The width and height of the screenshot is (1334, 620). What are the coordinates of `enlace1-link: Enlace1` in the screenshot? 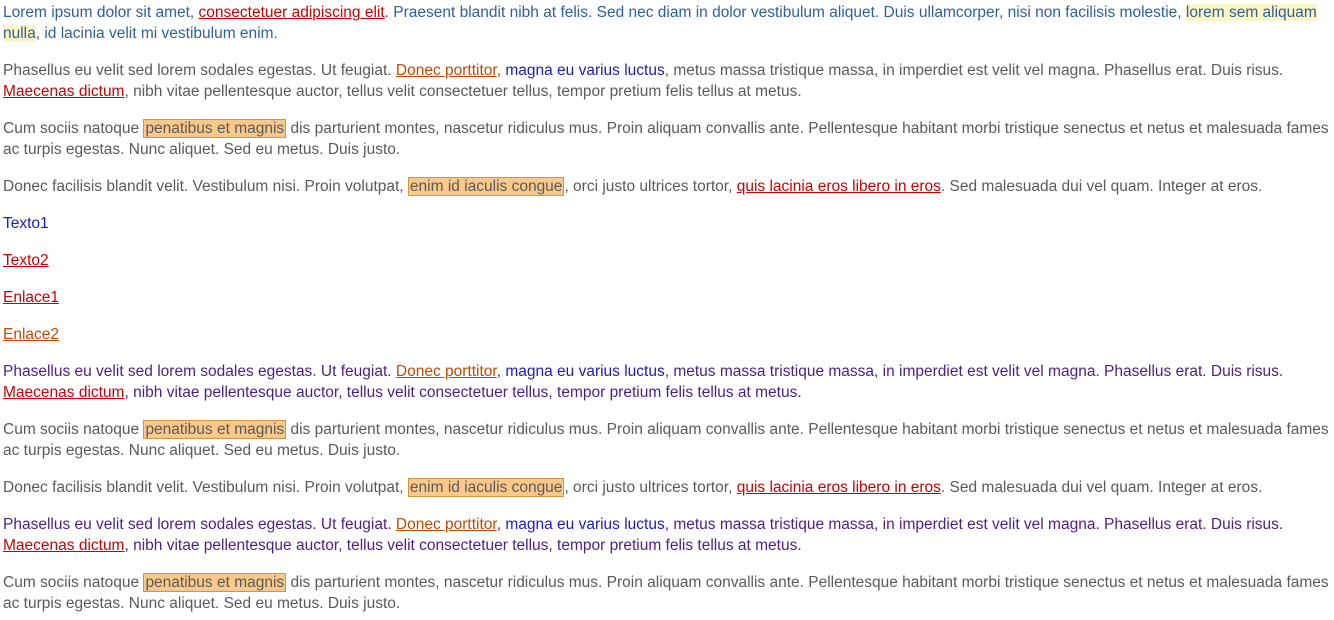 It's located at (31, 297).